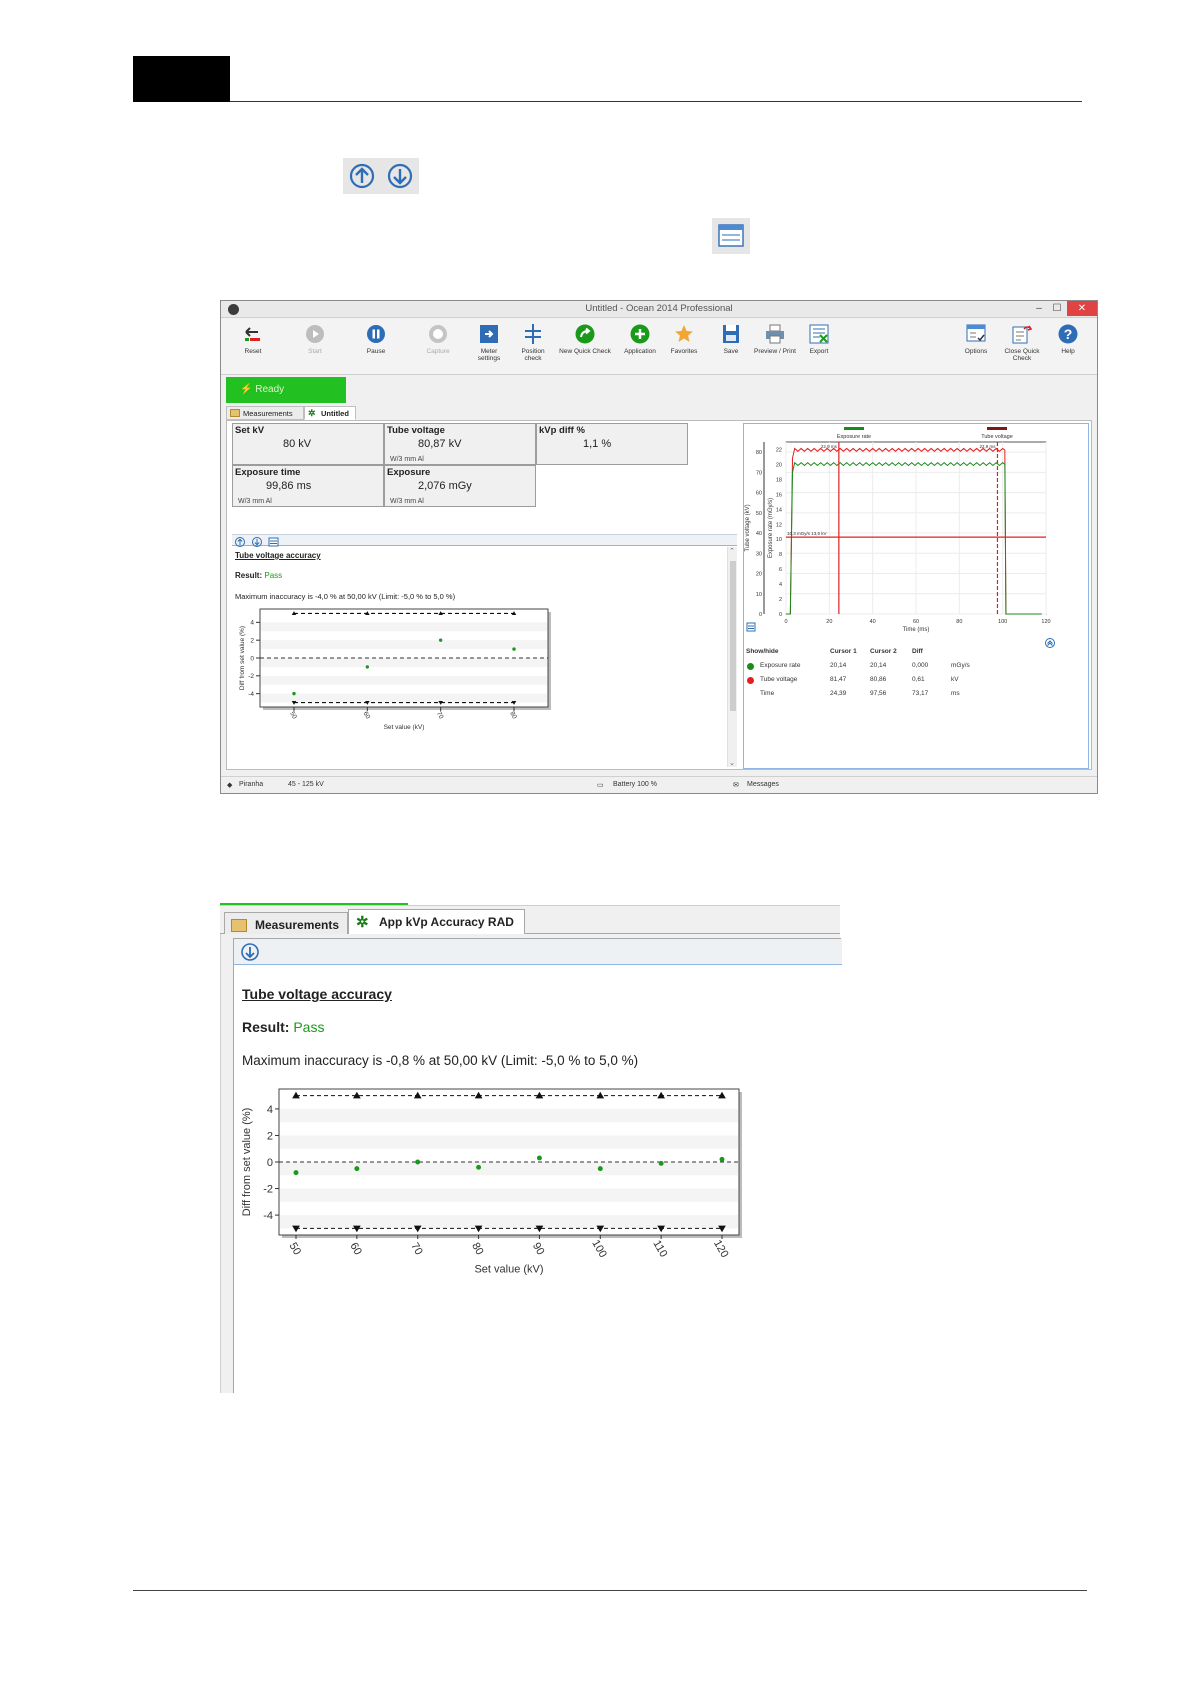 The width and height of the screenshot is (1190, 1684). Describe the element at coordinates (759, 494) in the screenshot. I see `kv-tick-label: 60` at that location.